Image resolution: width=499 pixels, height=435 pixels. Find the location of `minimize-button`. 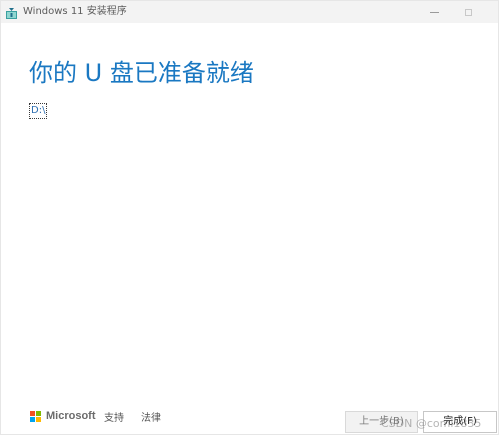

minimize-button is located at coordinates (434, 12).